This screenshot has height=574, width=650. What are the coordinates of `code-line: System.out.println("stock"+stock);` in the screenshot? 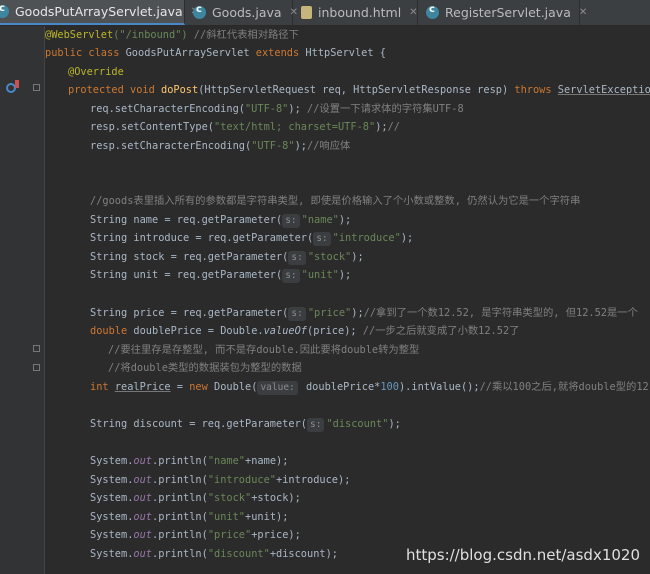 It's located at (195, 498).